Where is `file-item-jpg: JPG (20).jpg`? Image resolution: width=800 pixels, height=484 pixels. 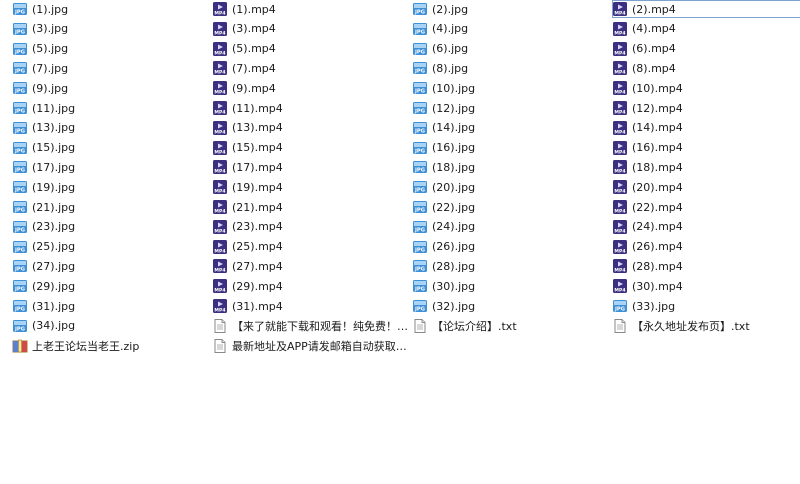 file-item-jpg: JPG (20).jpg is located at coordinates (510, 187).